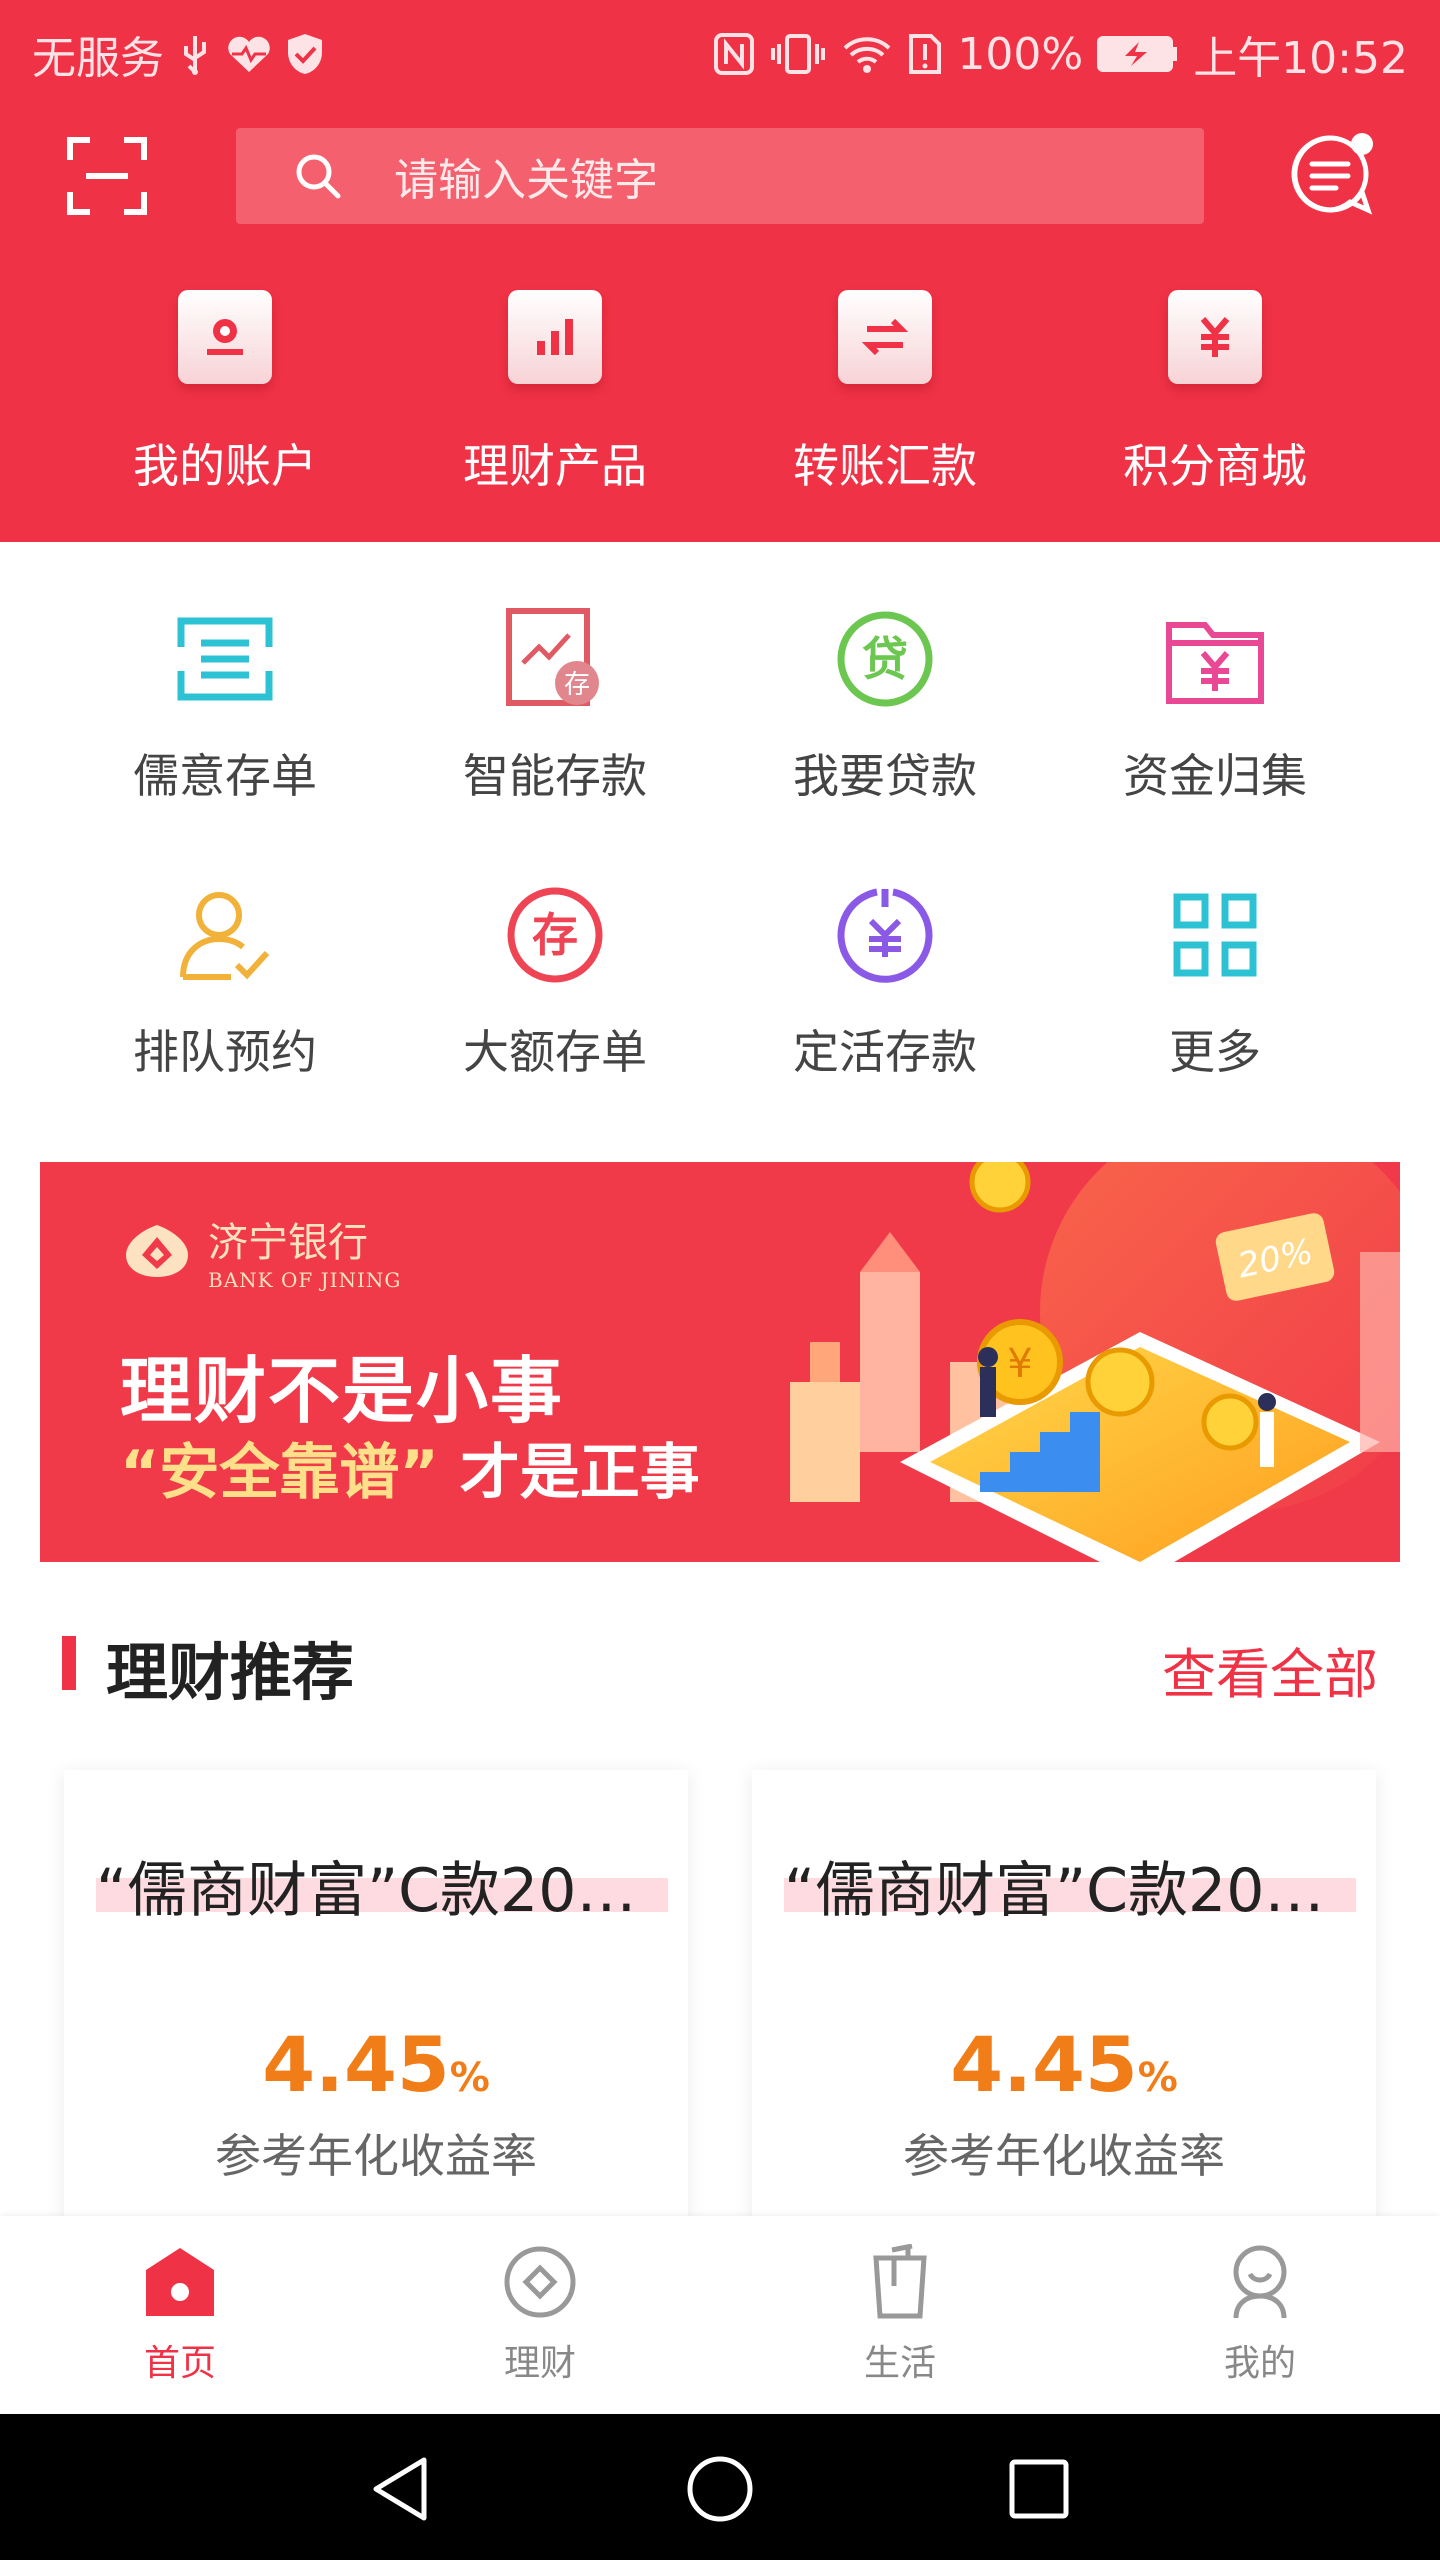 This screenshot has height=2560, width=1440. I want to click on health-icon, so click(249, 54).